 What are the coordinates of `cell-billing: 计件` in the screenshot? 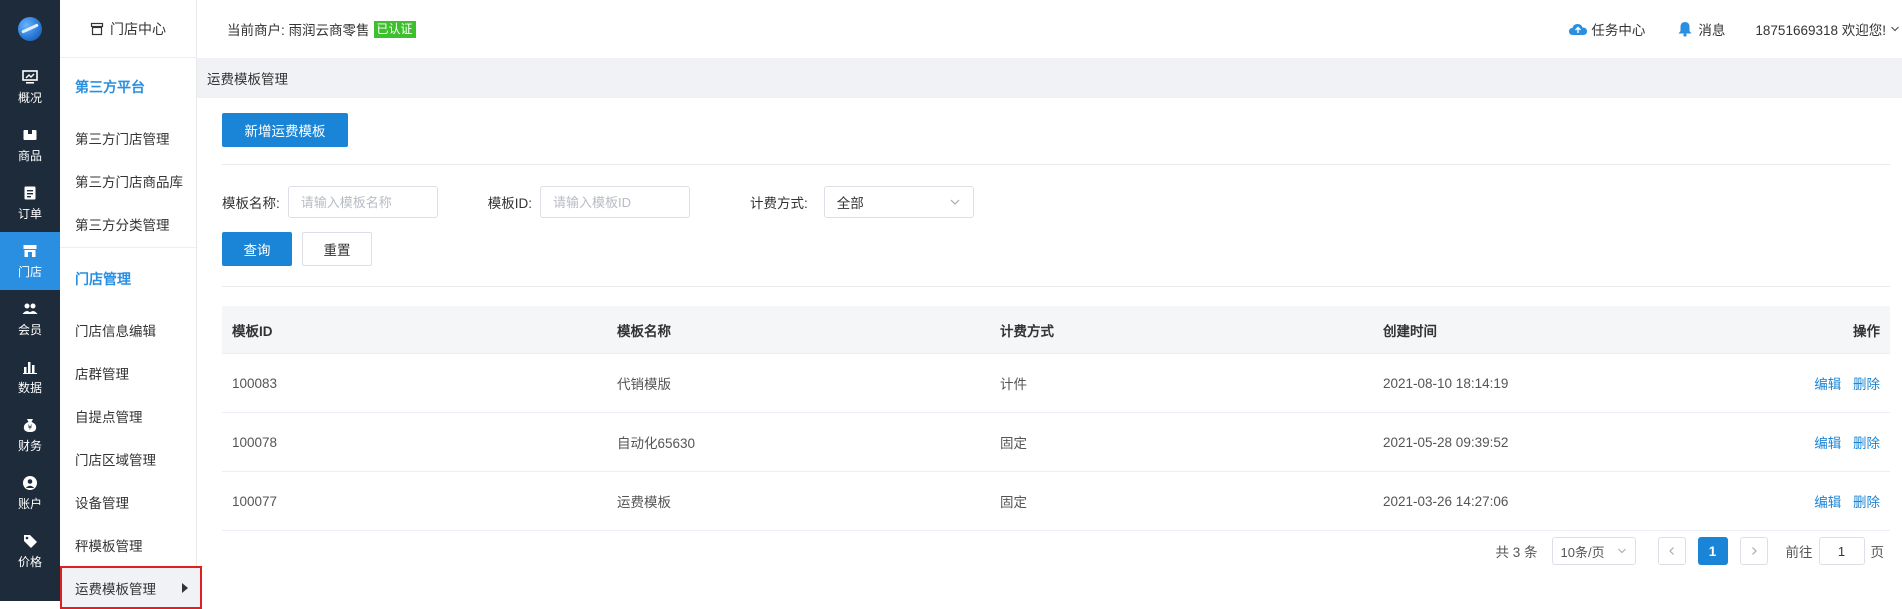 It's located at (1013, 384).